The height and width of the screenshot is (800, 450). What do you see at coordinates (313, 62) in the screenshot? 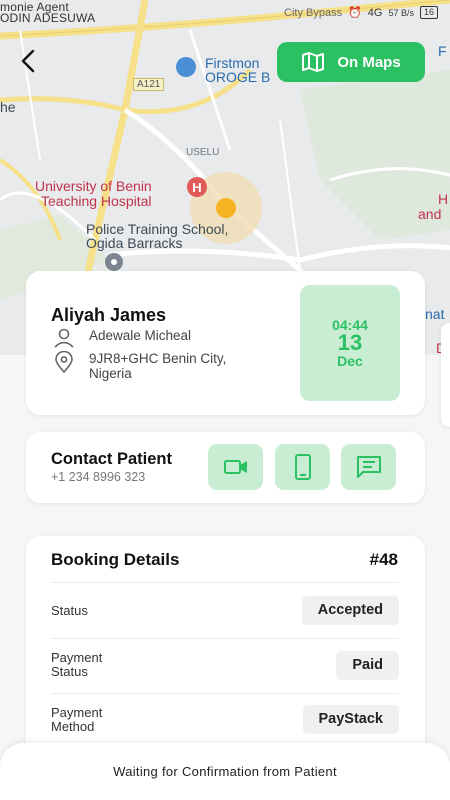
I see `map-icon` at bounding box center [313, 62].